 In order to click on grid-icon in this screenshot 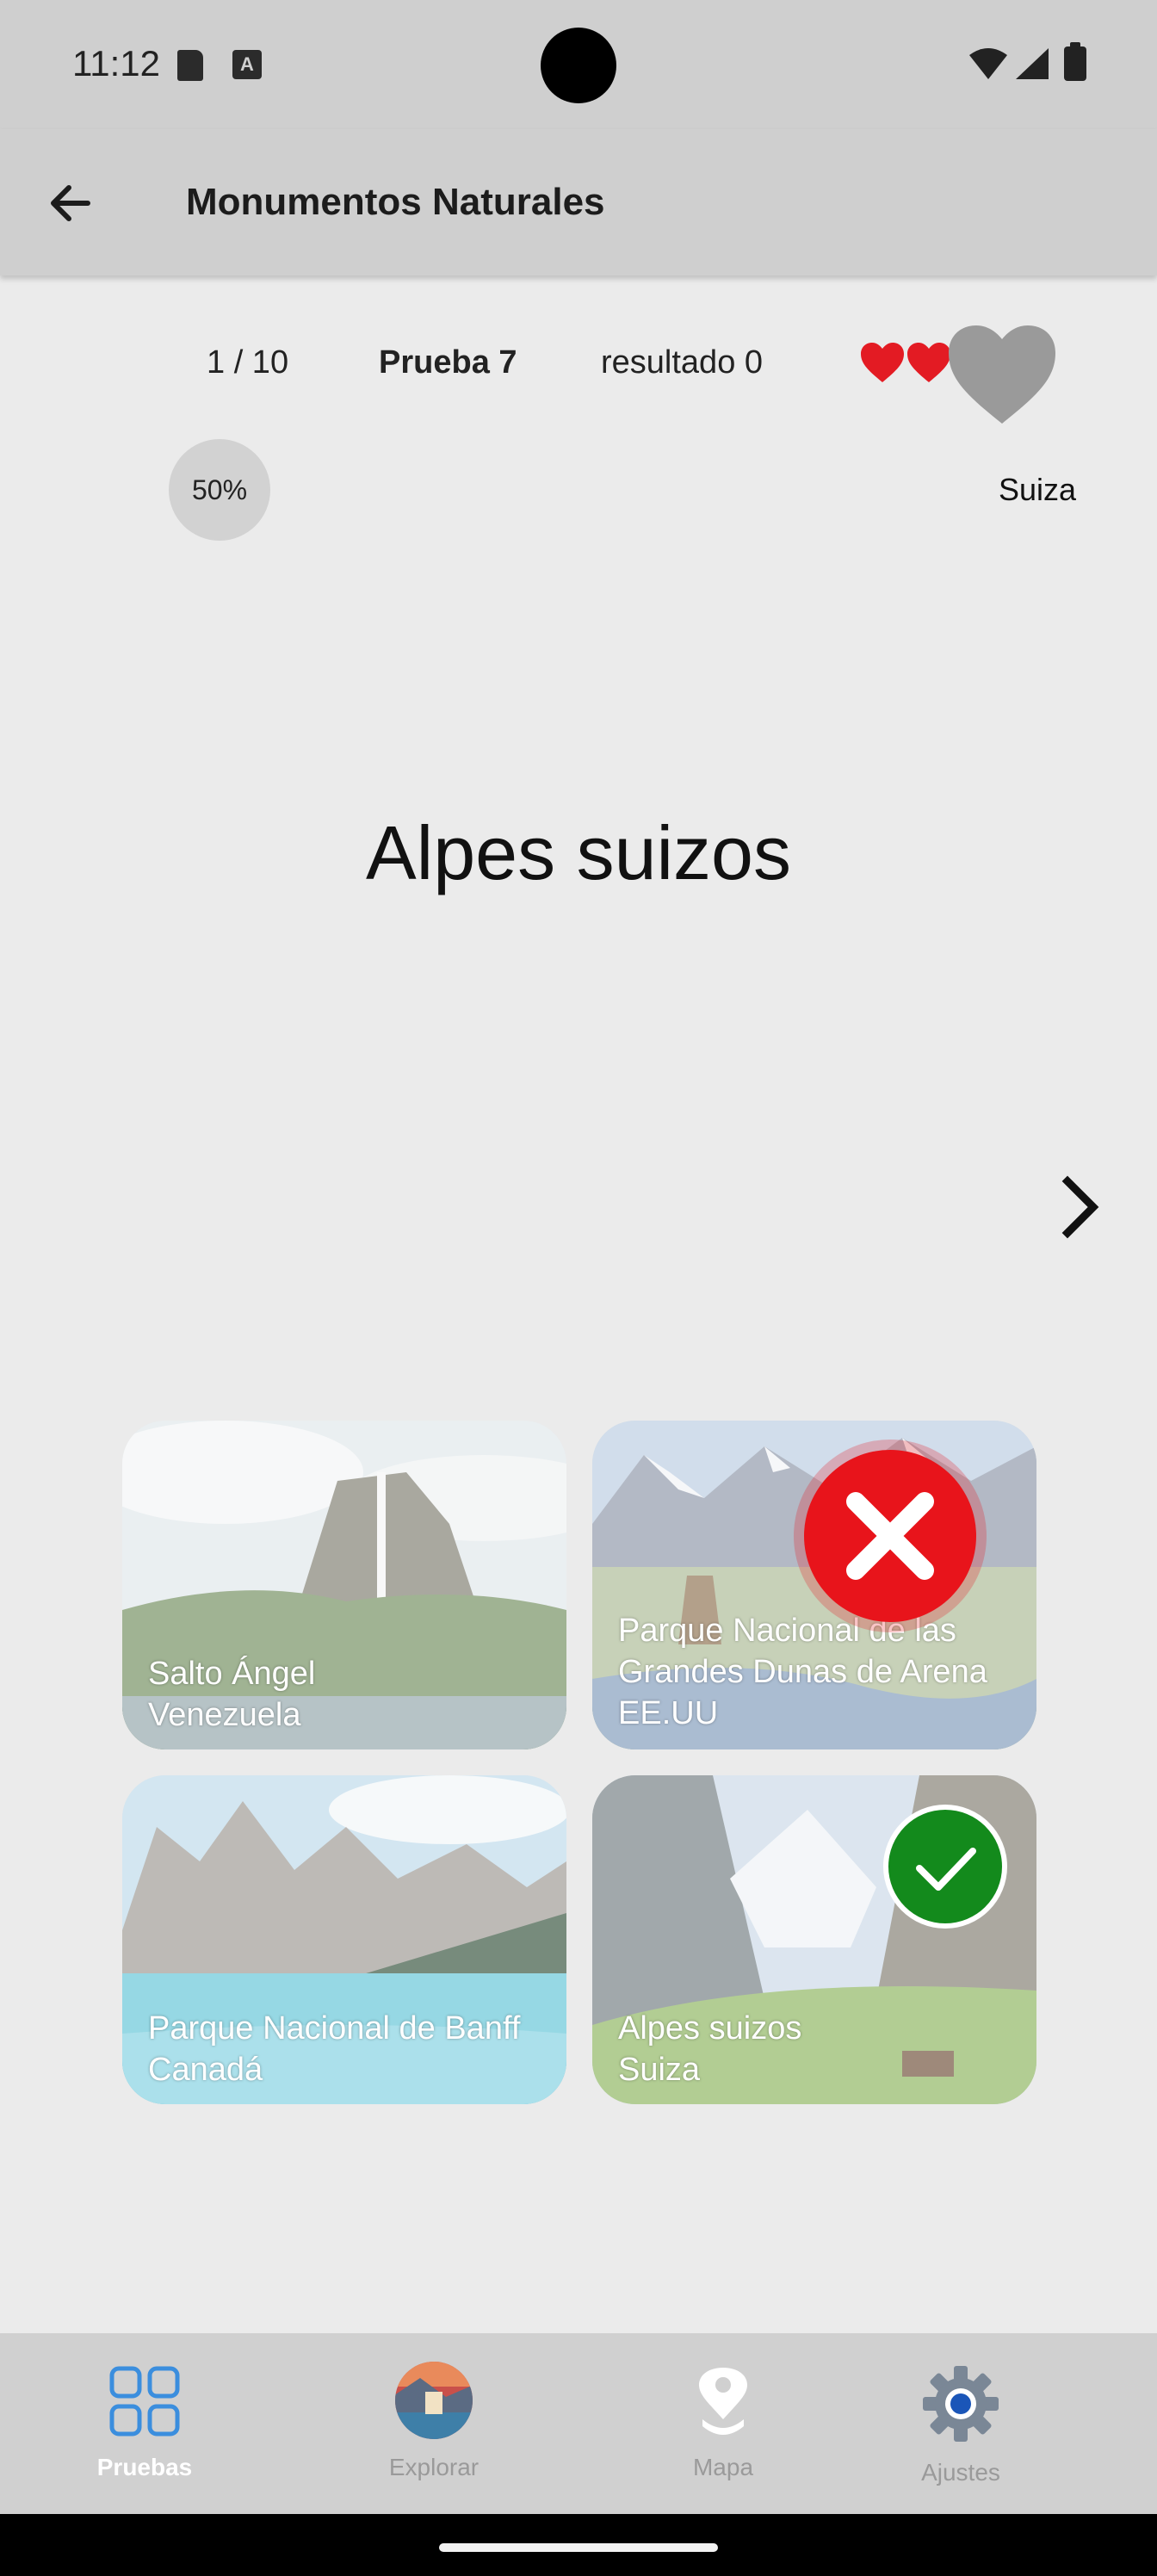, I will do `click(145, 2401)`.